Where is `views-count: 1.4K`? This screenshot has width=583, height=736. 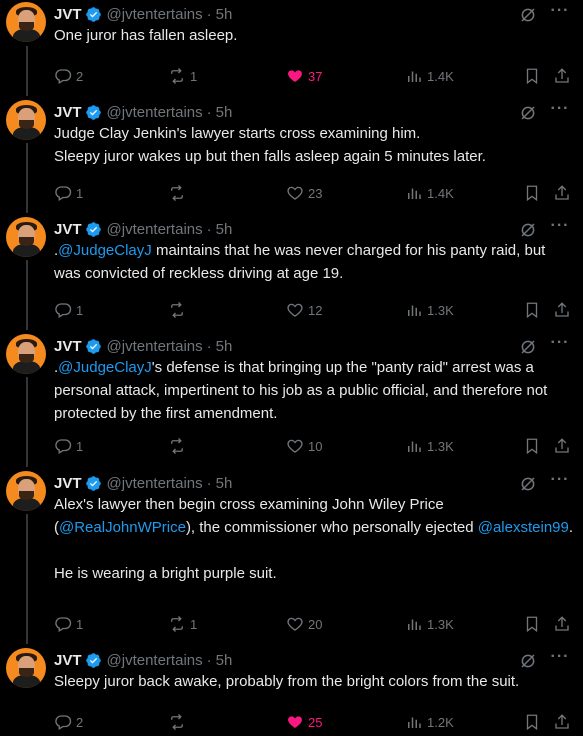
views-count: 1.4K is located at coordinates (440, 76).